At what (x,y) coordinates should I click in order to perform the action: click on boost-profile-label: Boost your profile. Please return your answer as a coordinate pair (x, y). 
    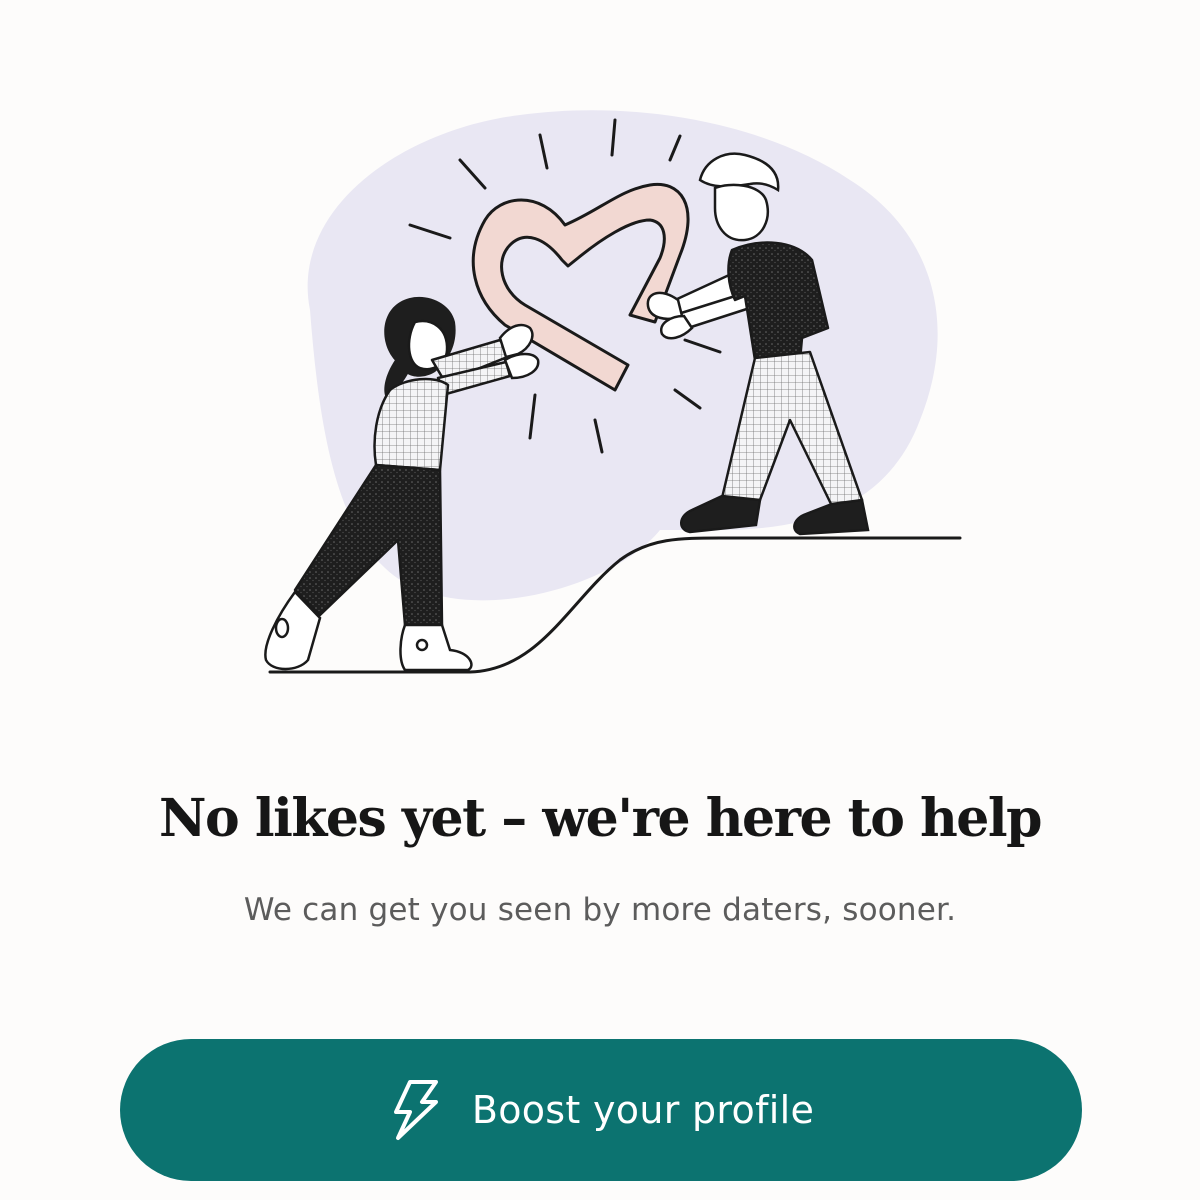
    Looking at the image, I should click on (643, 1110).